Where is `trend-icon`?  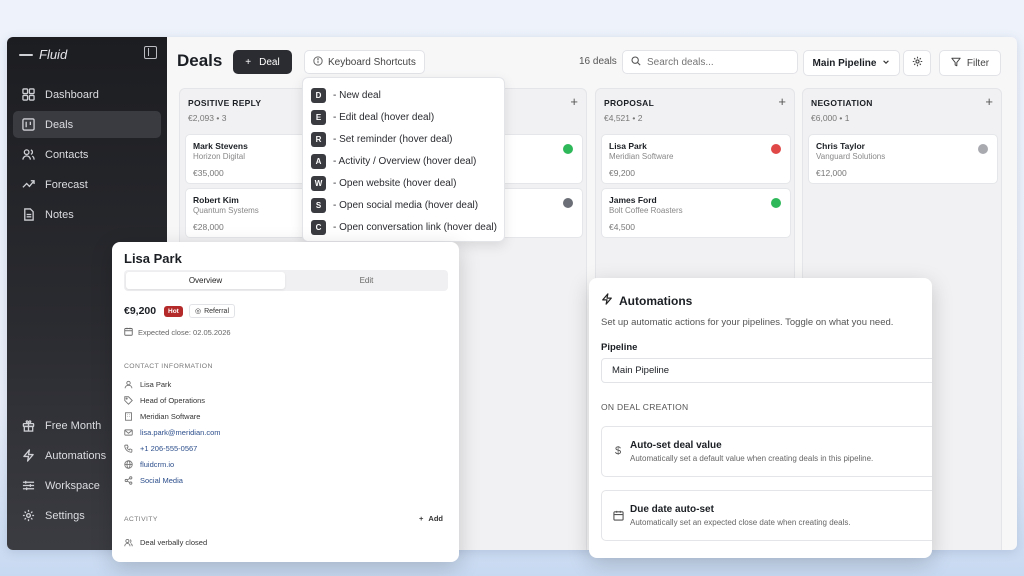
trend-icon is located at coordinates (28, 184).